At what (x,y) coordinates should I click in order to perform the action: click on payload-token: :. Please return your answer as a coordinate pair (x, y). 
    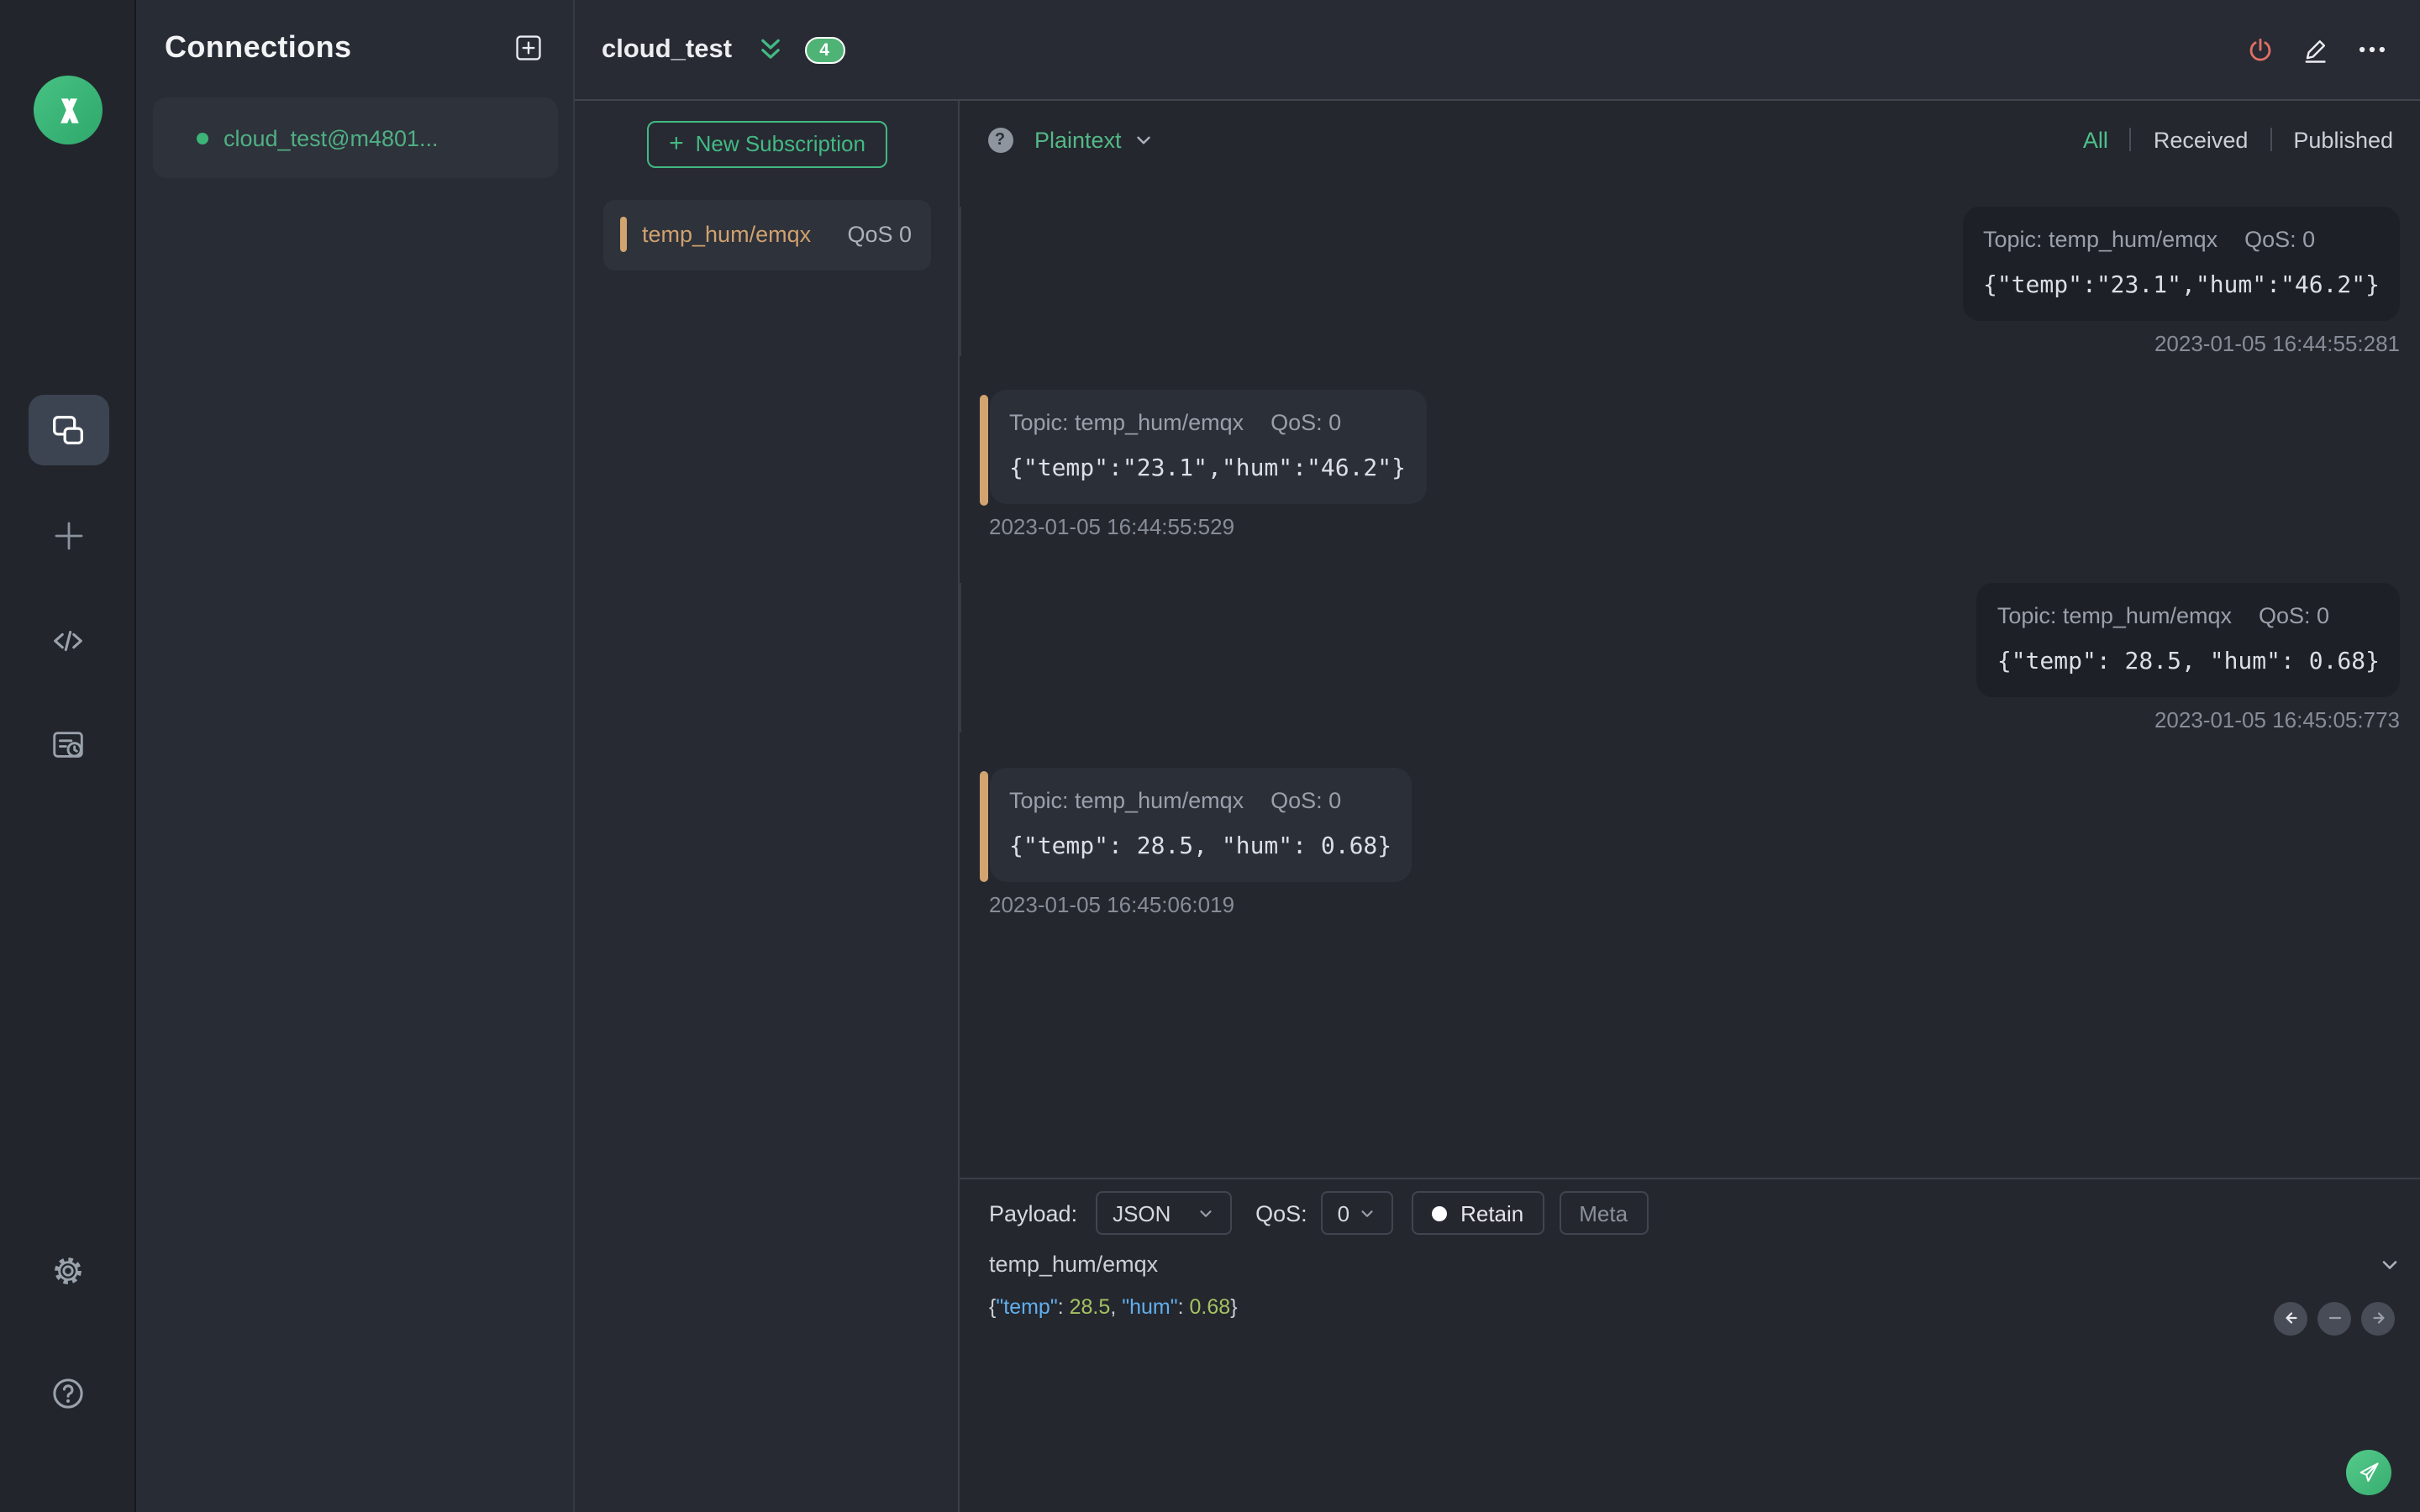
    Looking at the image, I should click on (1183, 1307).